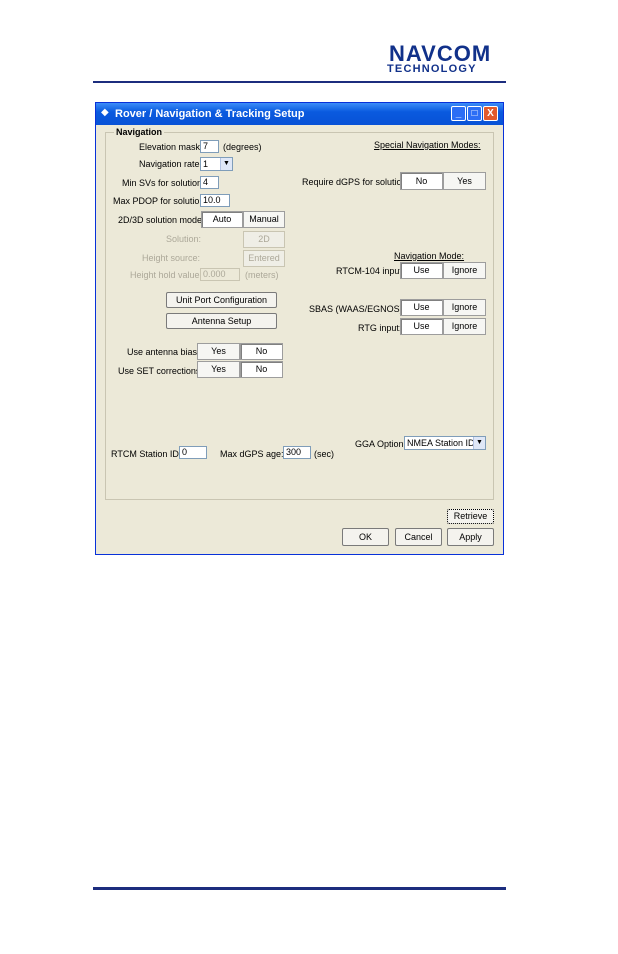  I want to click on sbas-ignore-button: Ignore, so click(464, 307).